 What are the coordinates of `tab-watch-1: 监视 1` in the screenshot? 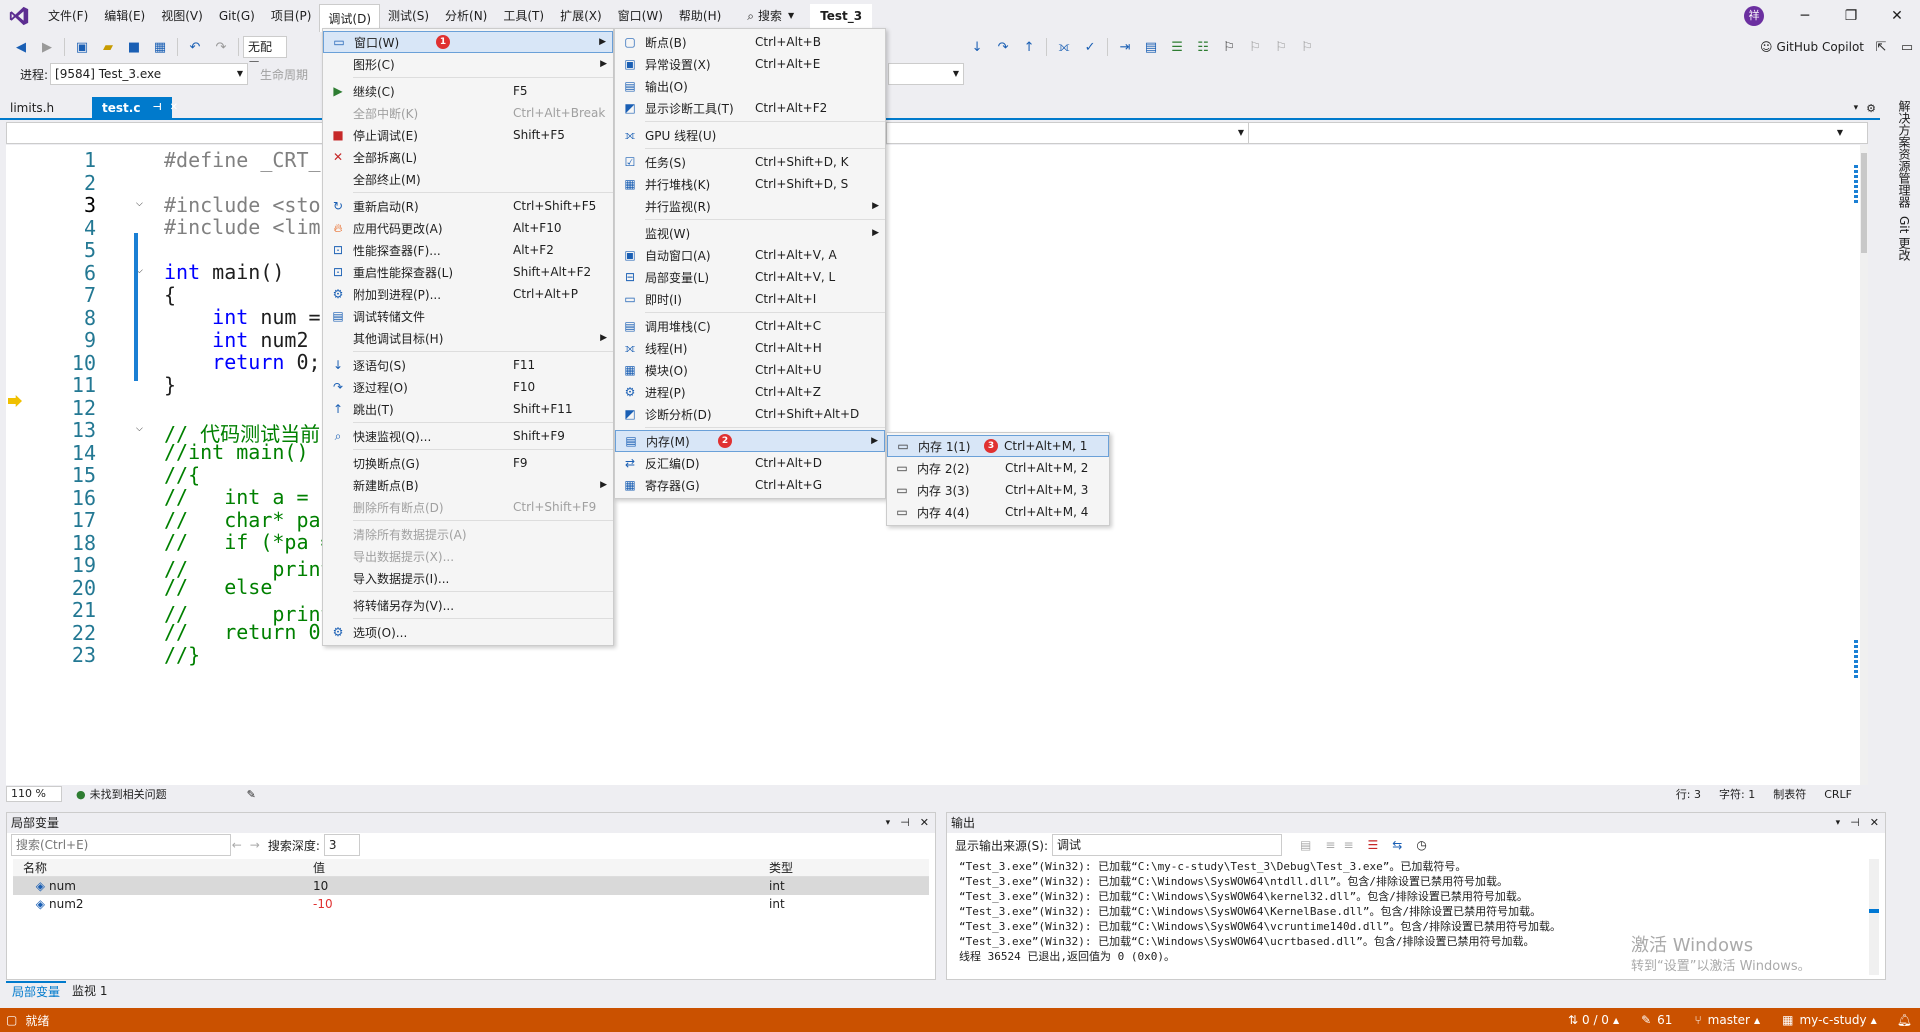 It's located at (89, 990).